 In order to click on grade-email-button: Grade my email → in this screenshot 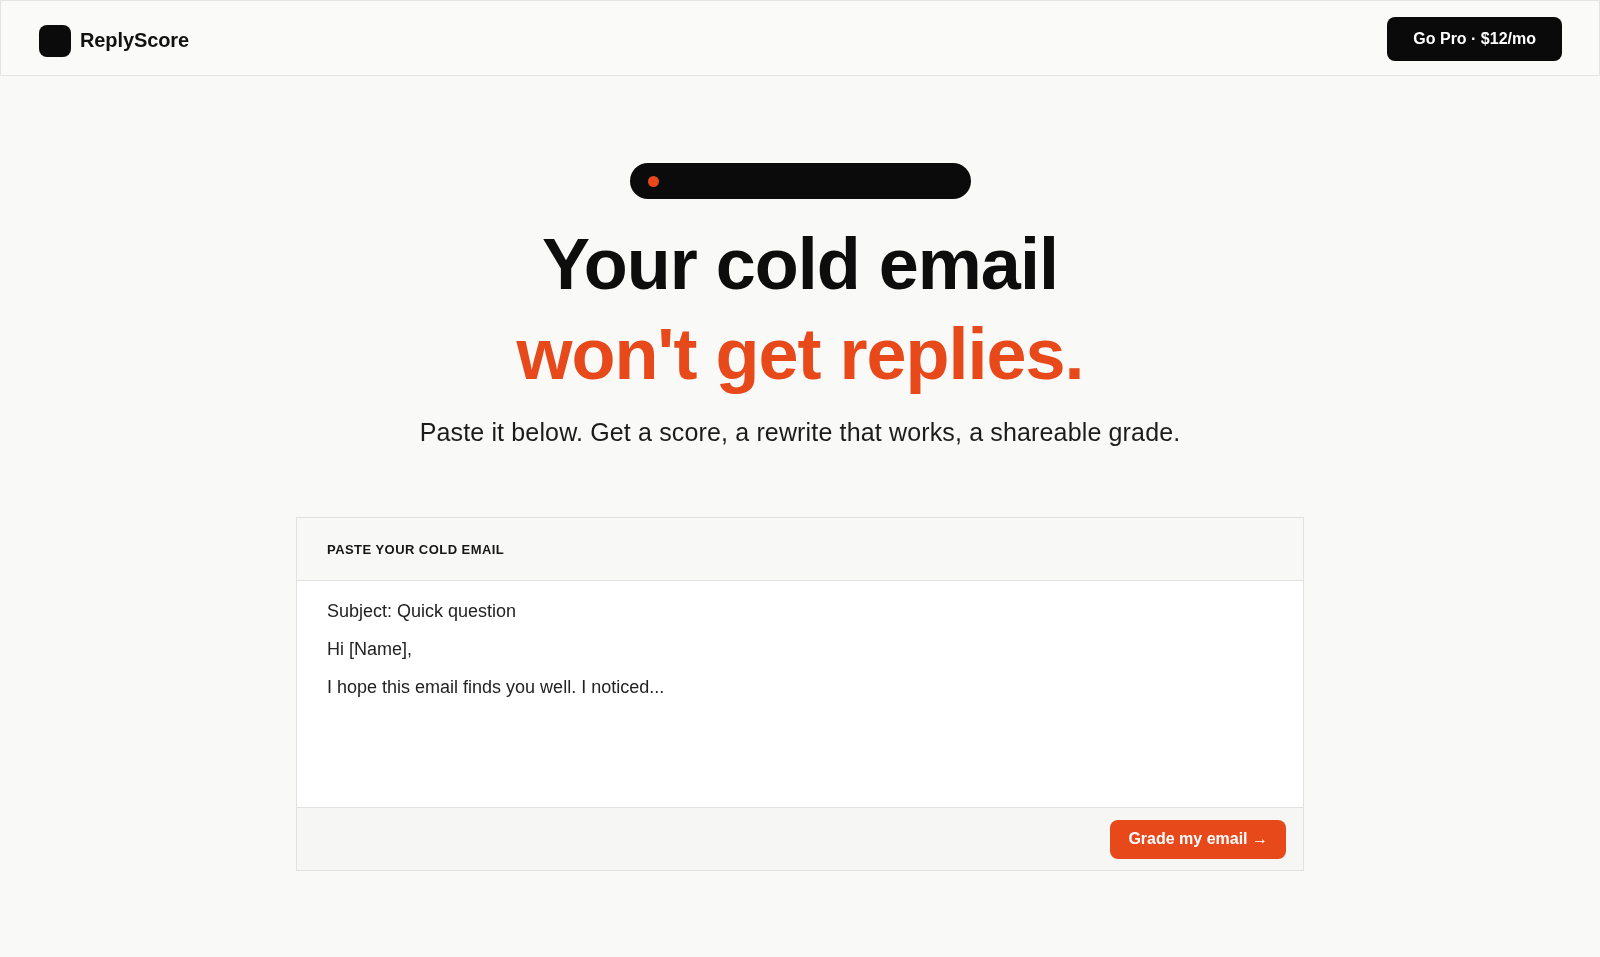, I will do `click(1198, 839)`.